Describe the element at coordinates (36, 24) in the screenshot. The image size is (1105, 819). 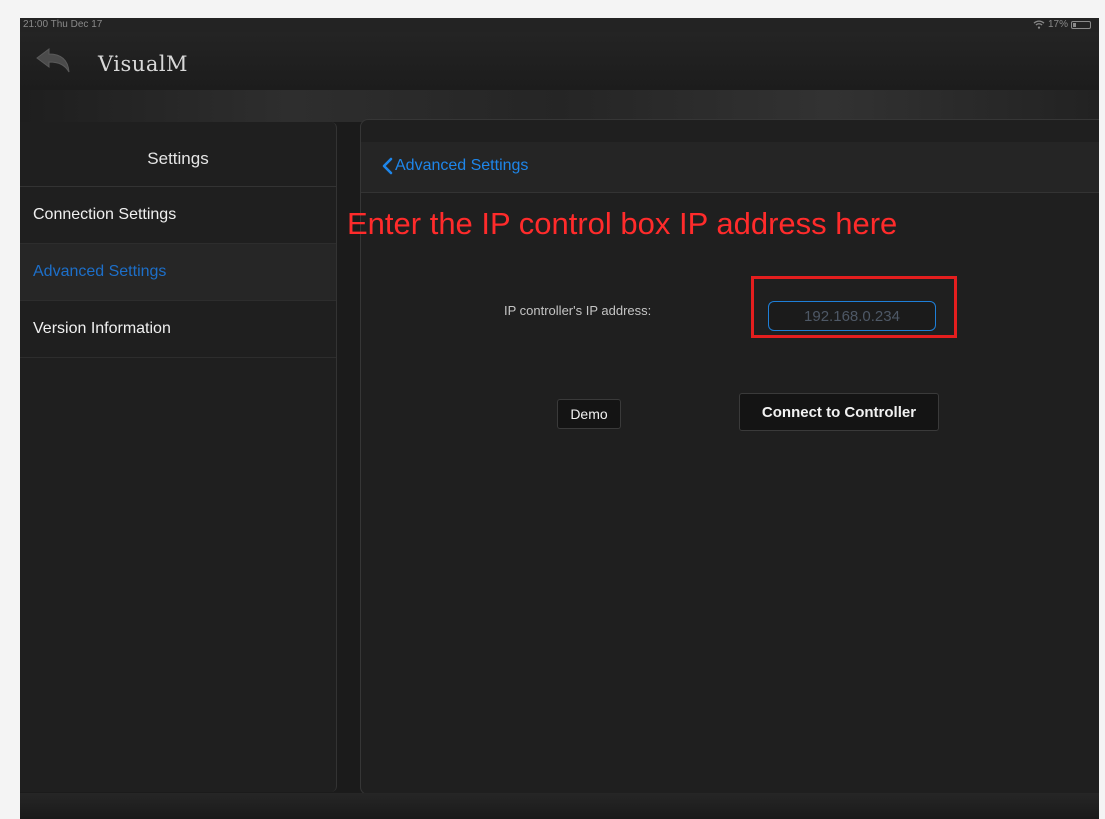
I see `status-time: 21:00` at that location.